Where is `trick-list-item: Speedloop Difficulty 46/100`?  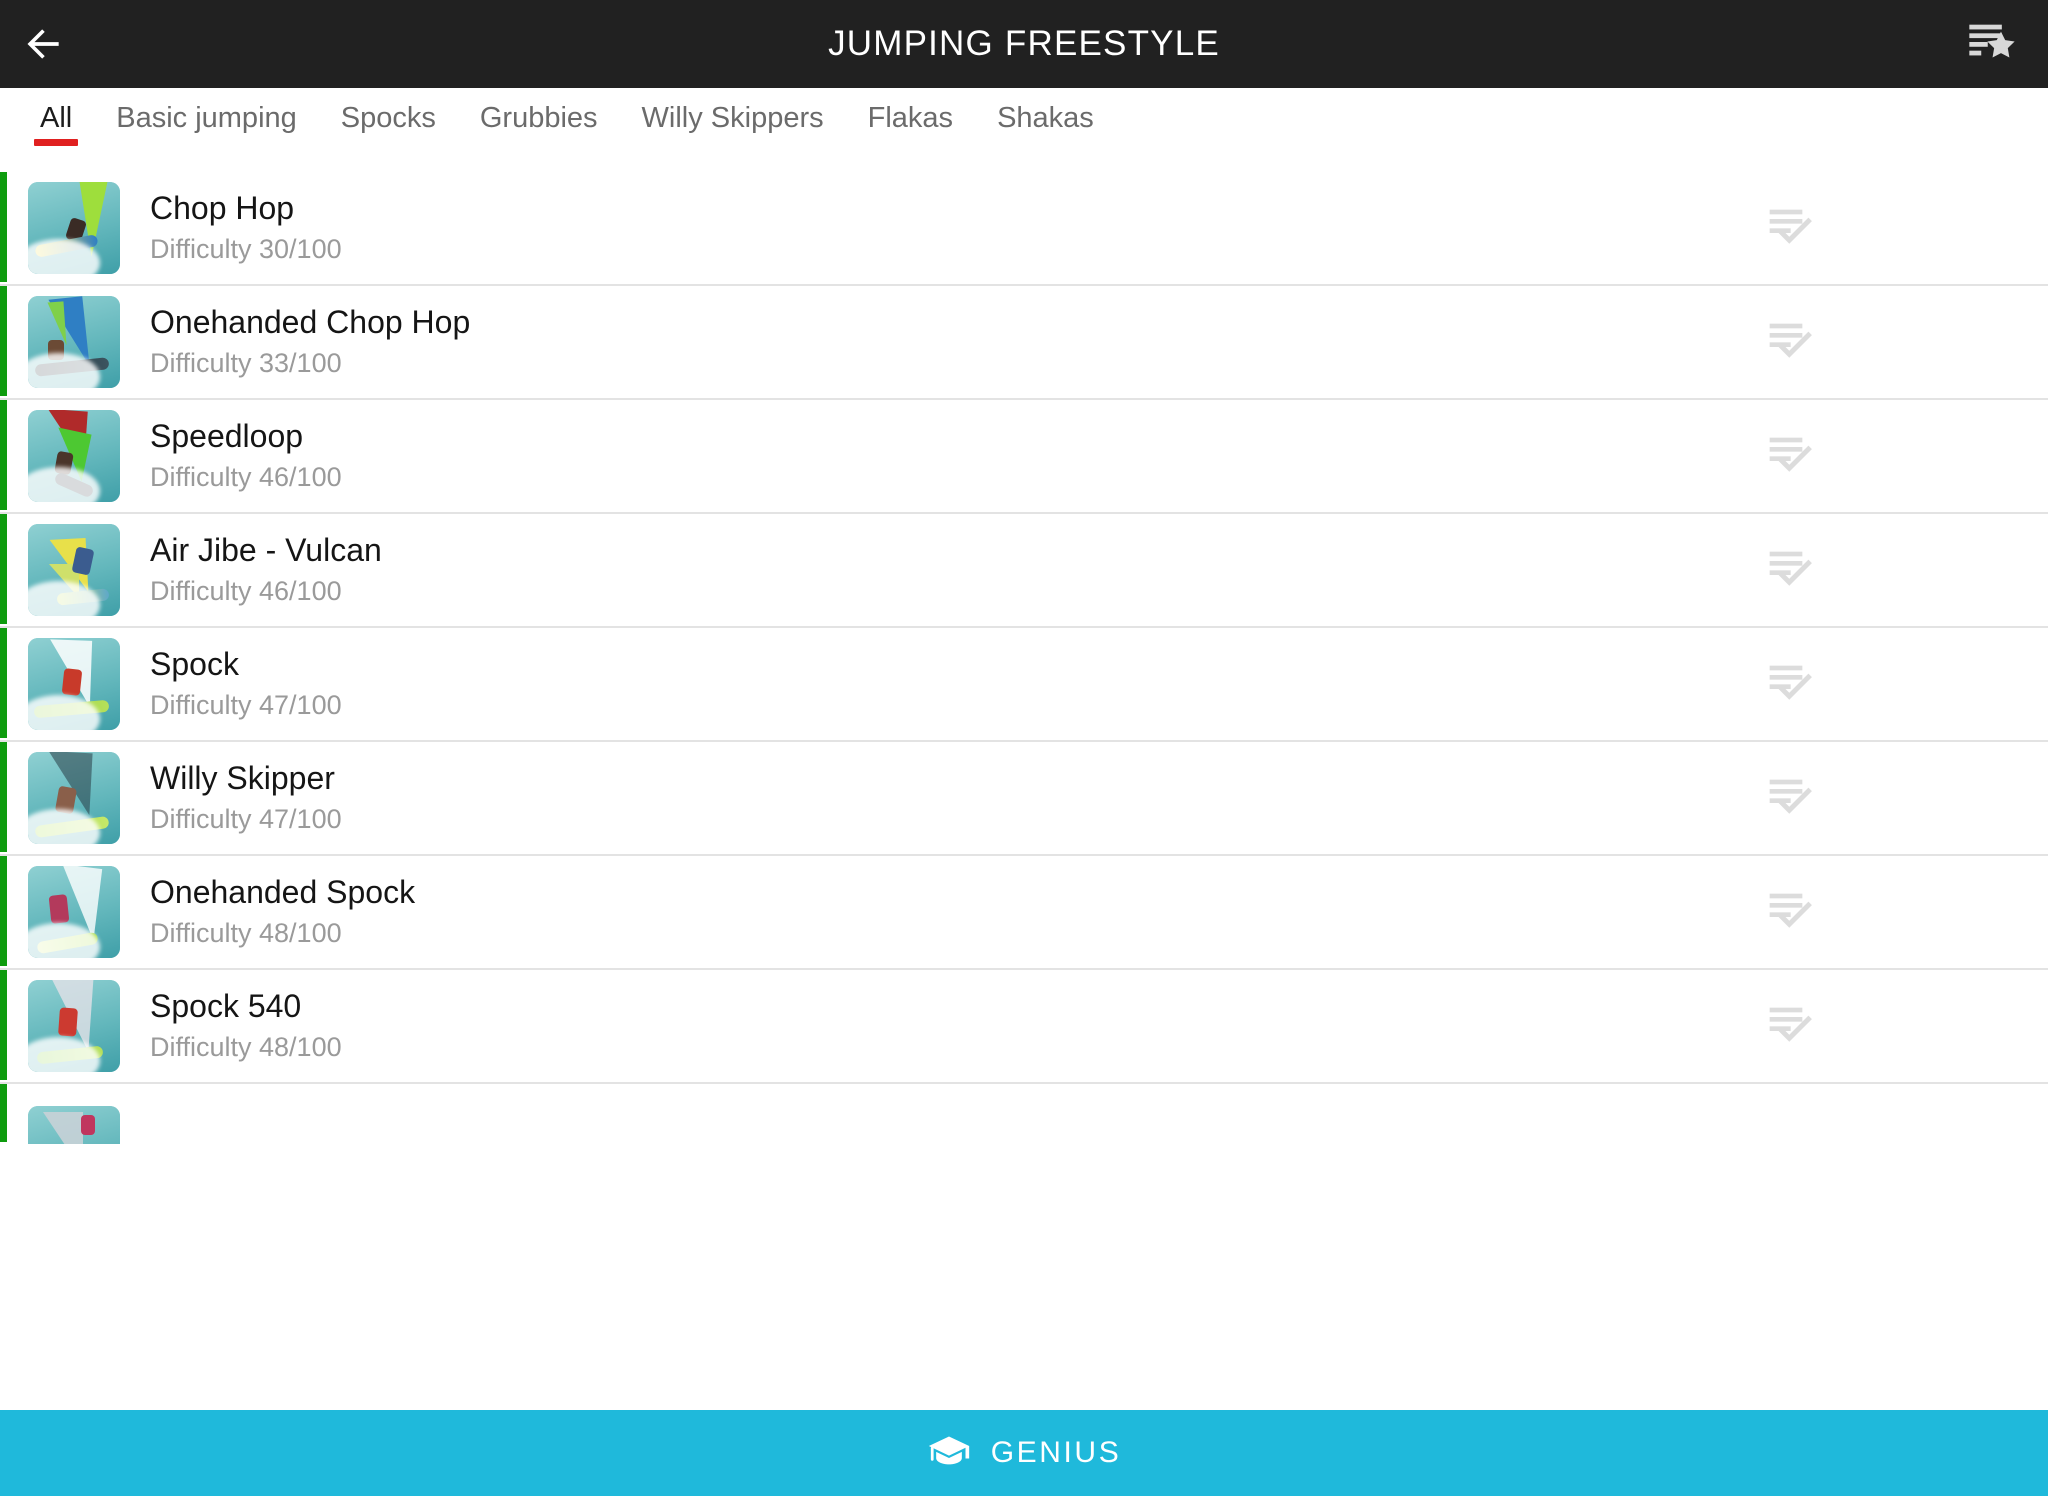 trick-list-item: Speedloop Difficulty 46/100 is located at coordinates (1024, 457).